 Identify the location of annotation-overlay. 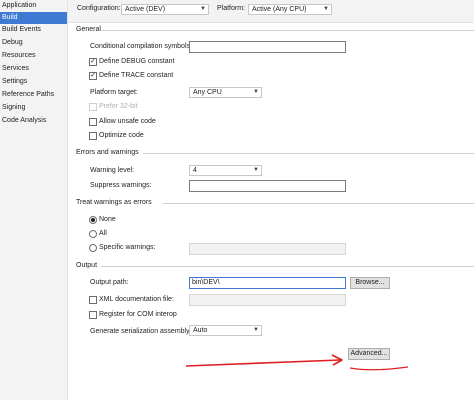
(297, 362).